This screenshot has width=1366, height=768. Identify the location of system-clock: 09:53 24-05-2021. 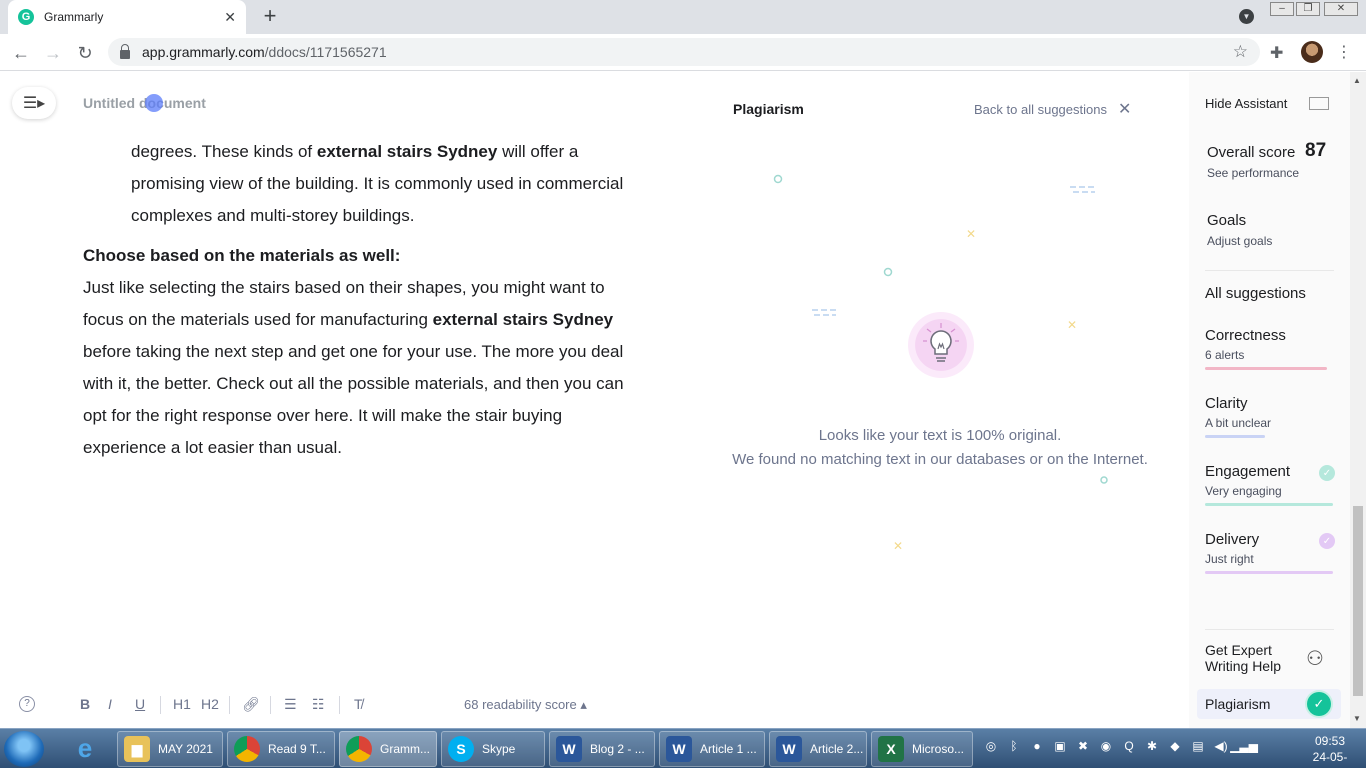
(1330, 750).